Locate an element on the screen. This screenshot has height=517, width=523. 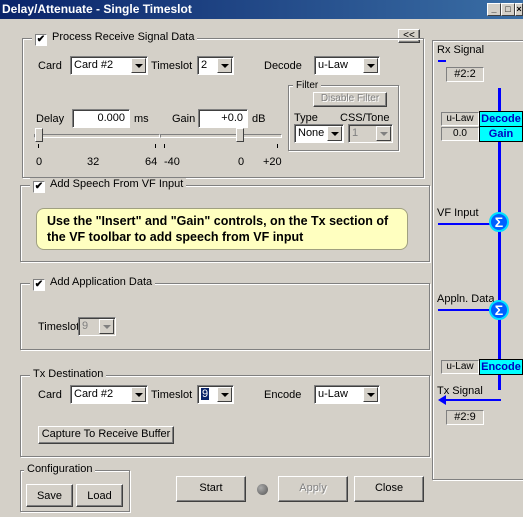
disable-filter-button: Disable Filter is located at coordinates (350, 99).